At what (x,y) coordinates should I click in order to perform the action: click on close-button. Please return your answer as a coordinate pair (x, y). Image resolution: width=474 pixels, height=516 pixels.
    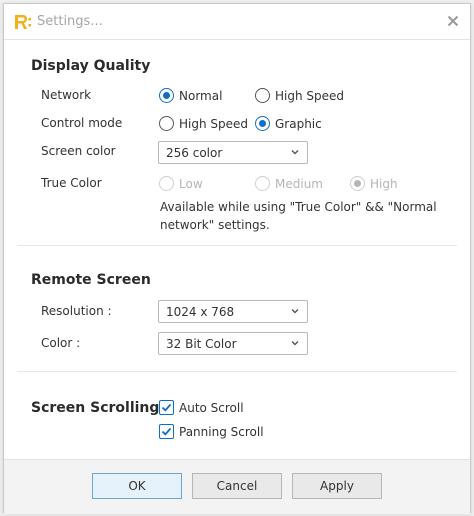
    Looking at the image, I should click on (453, 21).